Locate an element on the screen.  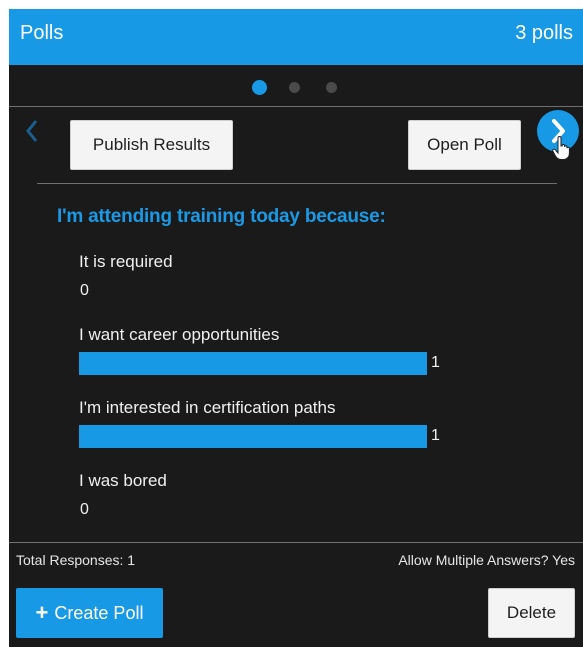
allow-multiple-answers: Allow Multiple Answers? Yes is located at coordinates (486, 560).